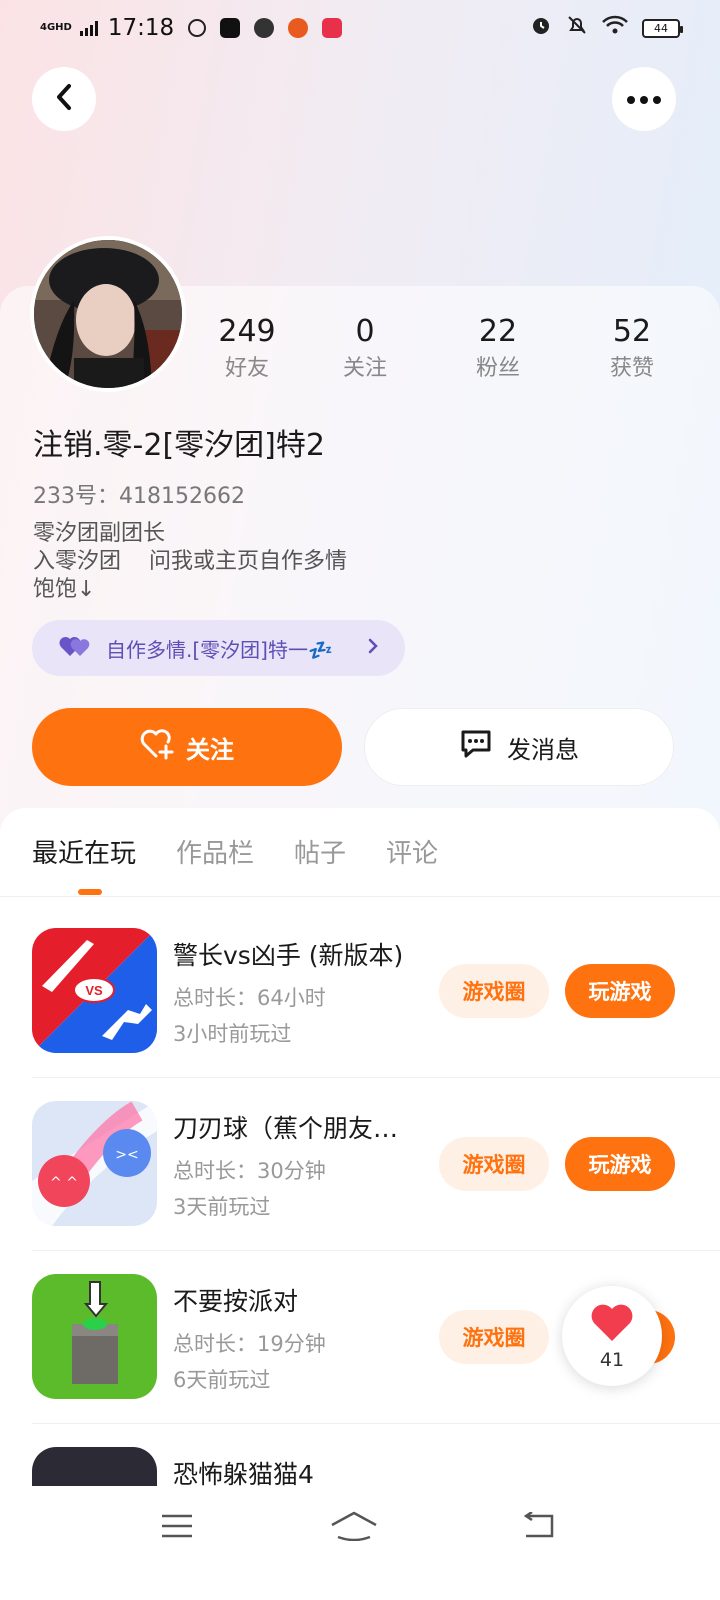  Describe the element at coordinates (541, 28) in the screenshot. I see `alarm-icon` at that location.